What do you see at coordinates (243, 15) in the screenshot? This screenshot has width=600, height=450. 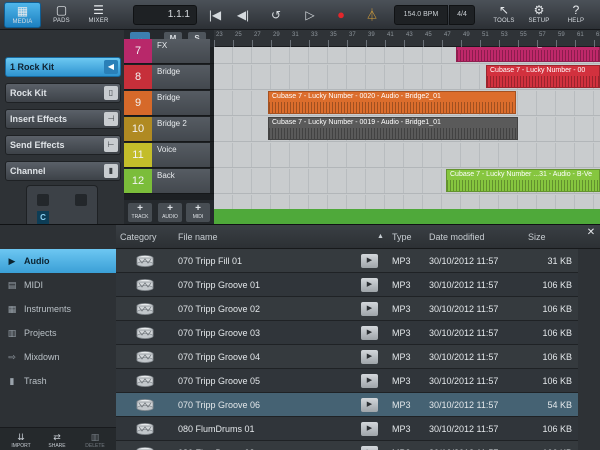 I see `rewind-button: ◀|` at bounding box center [243, 15].